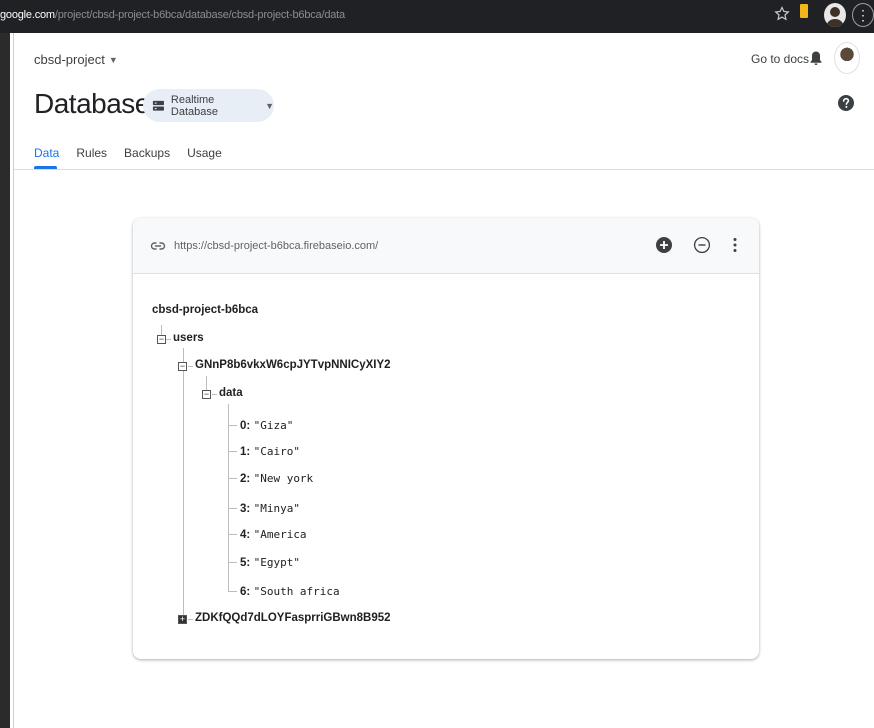 This screenshot has height=728, width=874. I want to click on browser-profile-avatar, so click(835, 15).